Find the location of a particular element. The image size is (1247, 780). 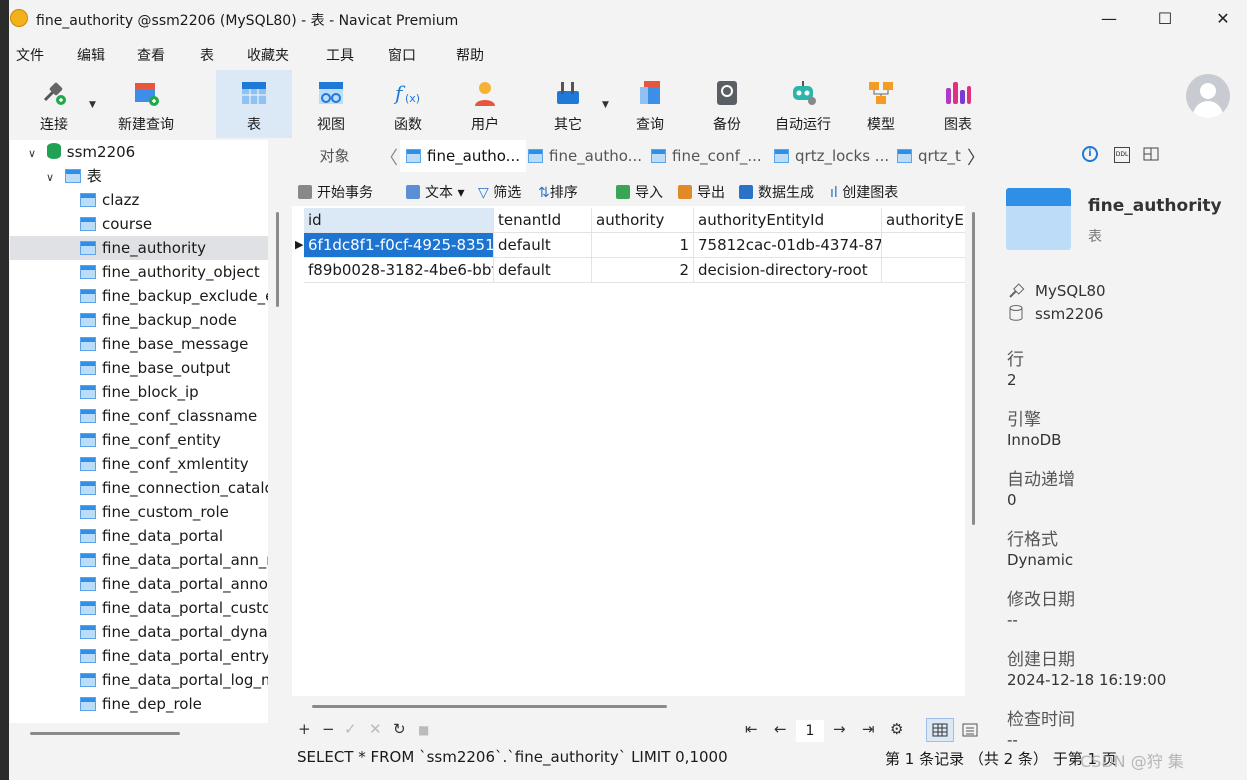

menu-tools: 工具 is located at coordinates (340, 55).